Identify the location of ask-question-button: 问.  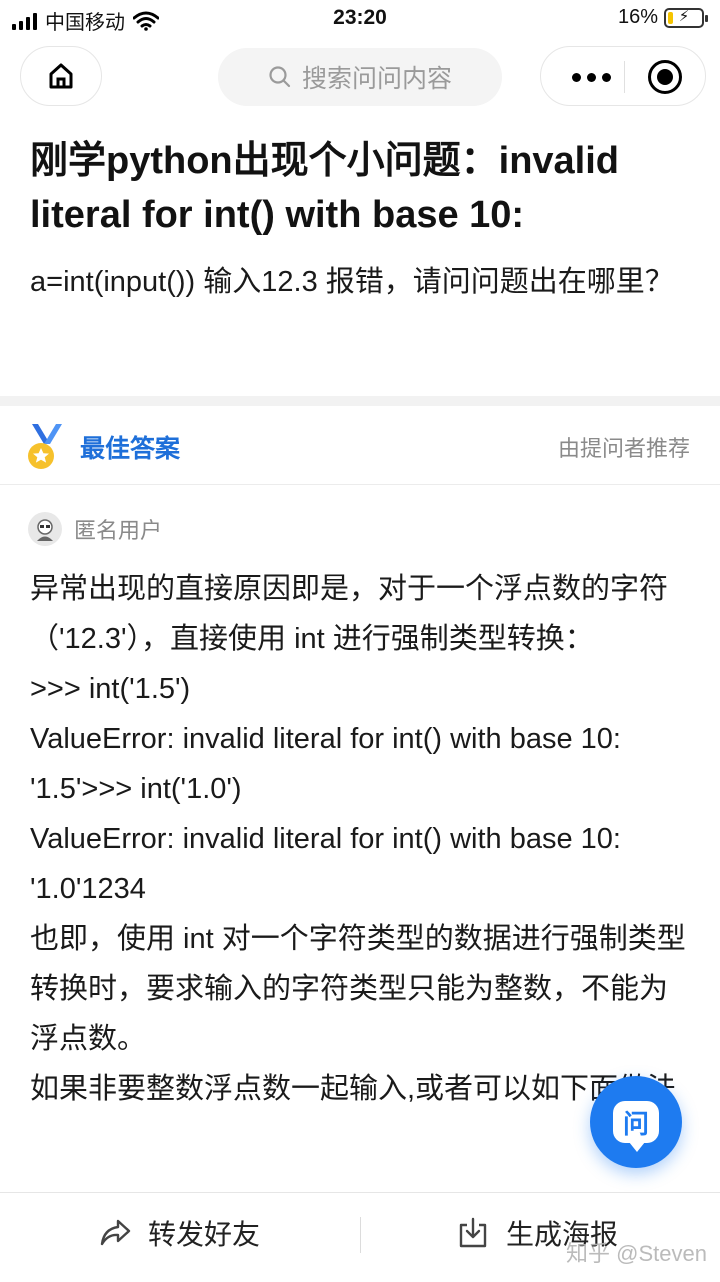
(636, 1122).